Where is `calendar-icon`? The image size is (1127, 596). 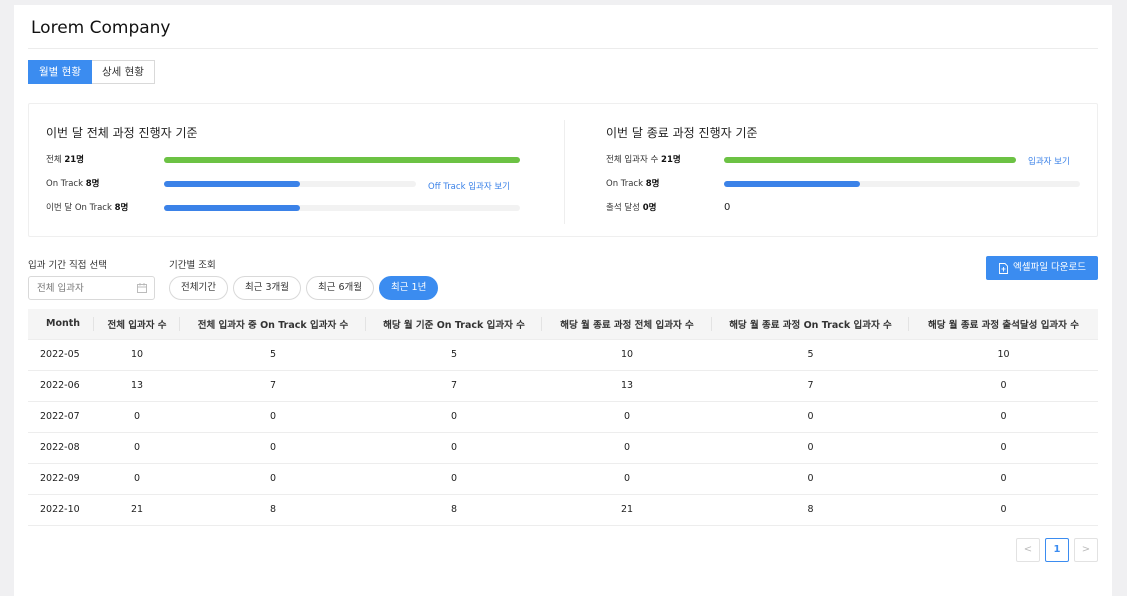 calendar-icon is located at coordinates (142, 288).